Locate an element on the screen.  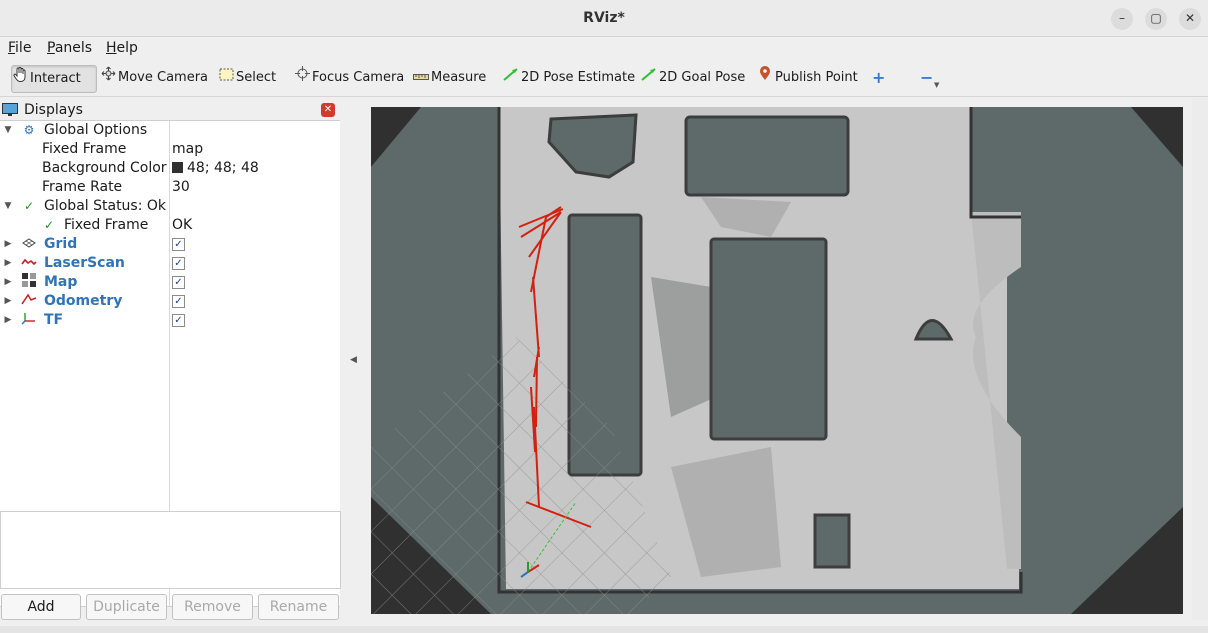
menu-file: File is located at coordinates (19, 48).